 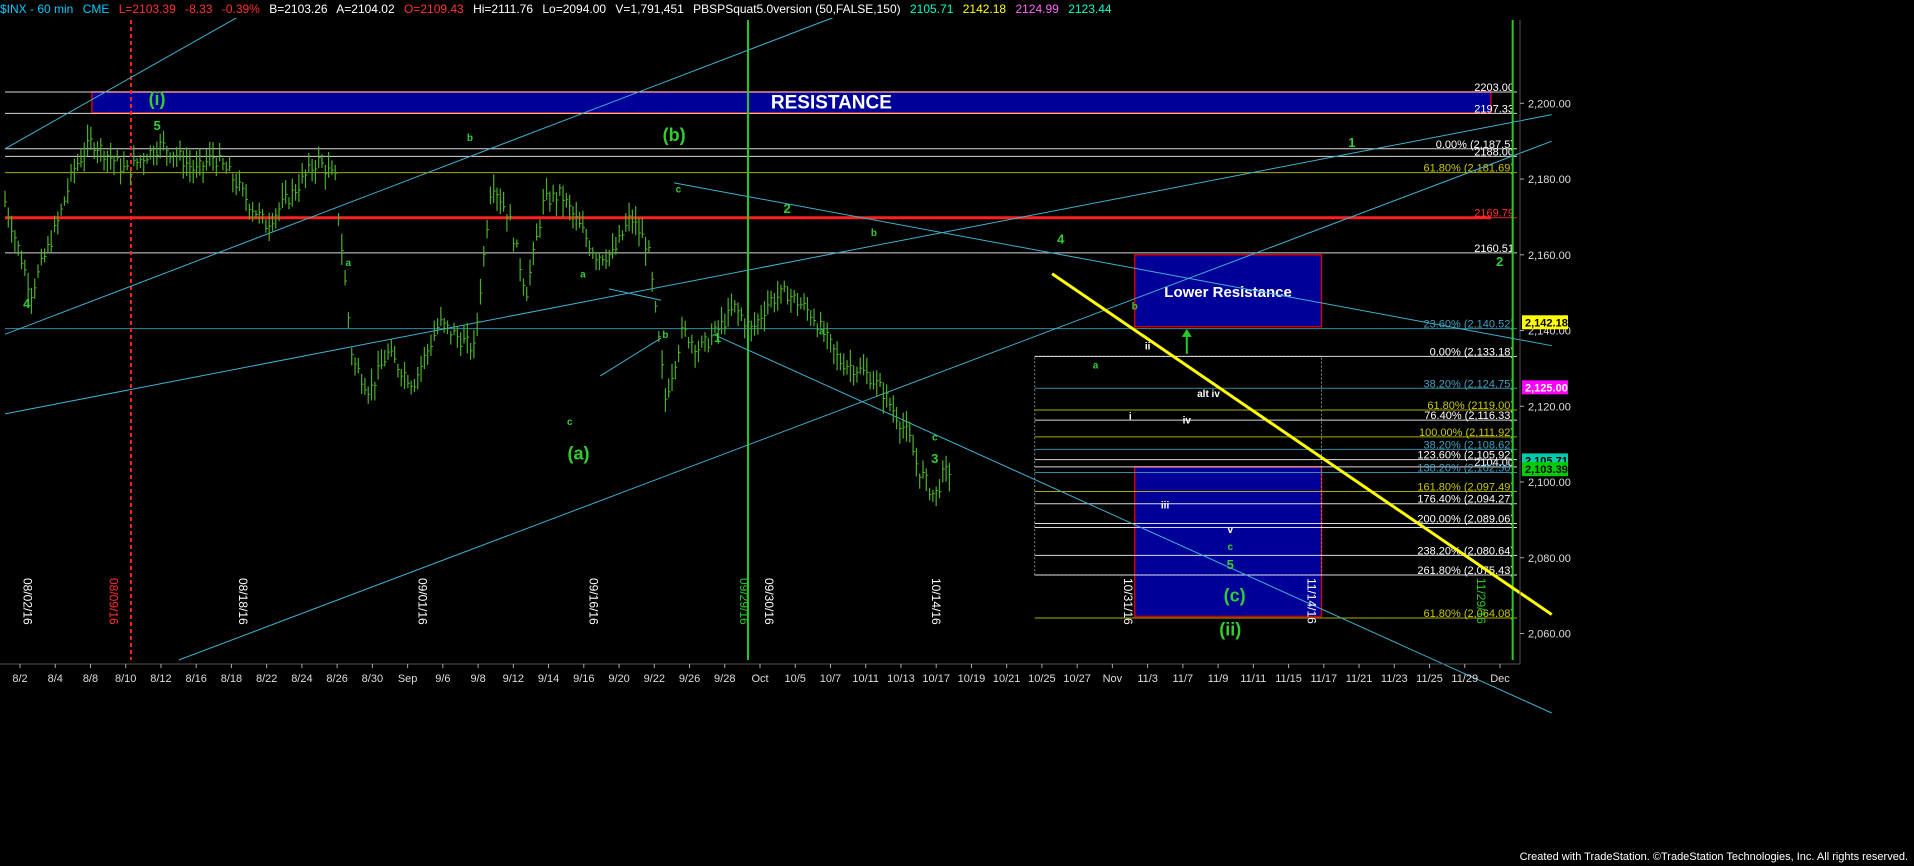 What do you see at coordinates (434, 9) in the screenshot?
I see `open-price: O=2109.43` at bounding box center [434, 9].